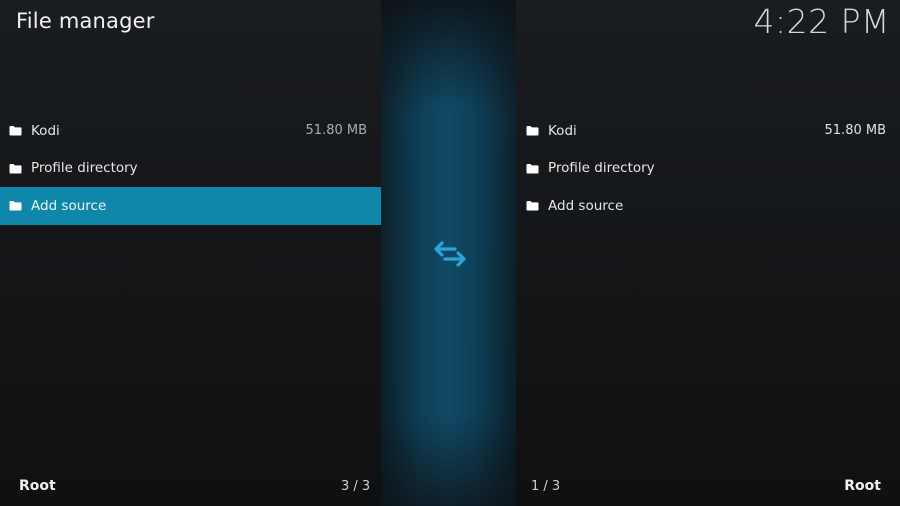 The width and height of the screenshot is (900, 506). Describe the element at coordinates (821, 21) in the screenshot. I see `clock: 4:22 PM` at that location.